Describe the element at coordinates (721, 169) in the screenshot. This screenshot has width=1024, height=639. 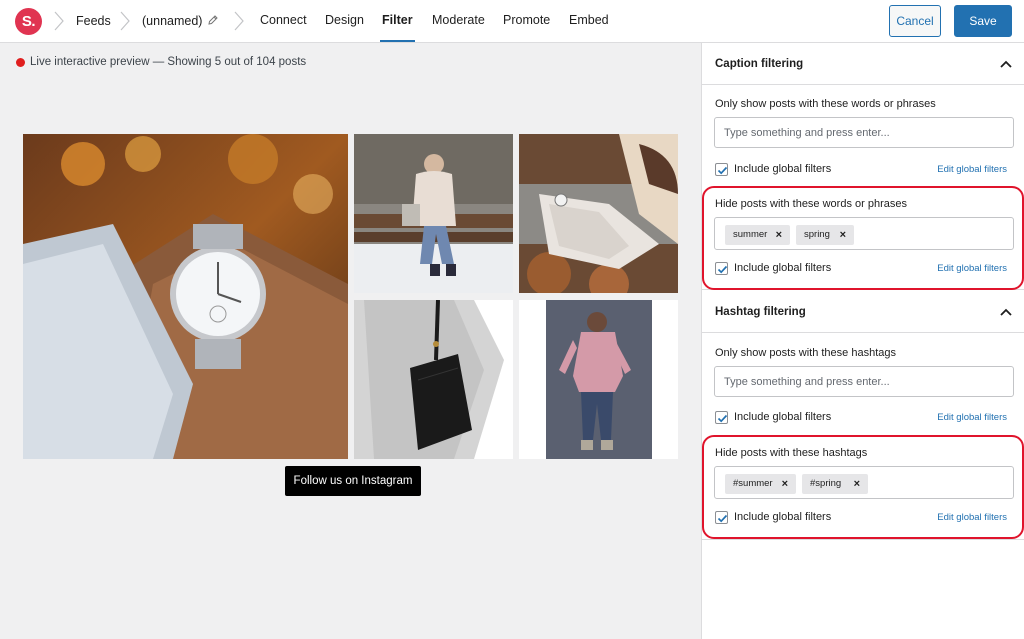
I see `caption-show-global-checkbox` at that location.